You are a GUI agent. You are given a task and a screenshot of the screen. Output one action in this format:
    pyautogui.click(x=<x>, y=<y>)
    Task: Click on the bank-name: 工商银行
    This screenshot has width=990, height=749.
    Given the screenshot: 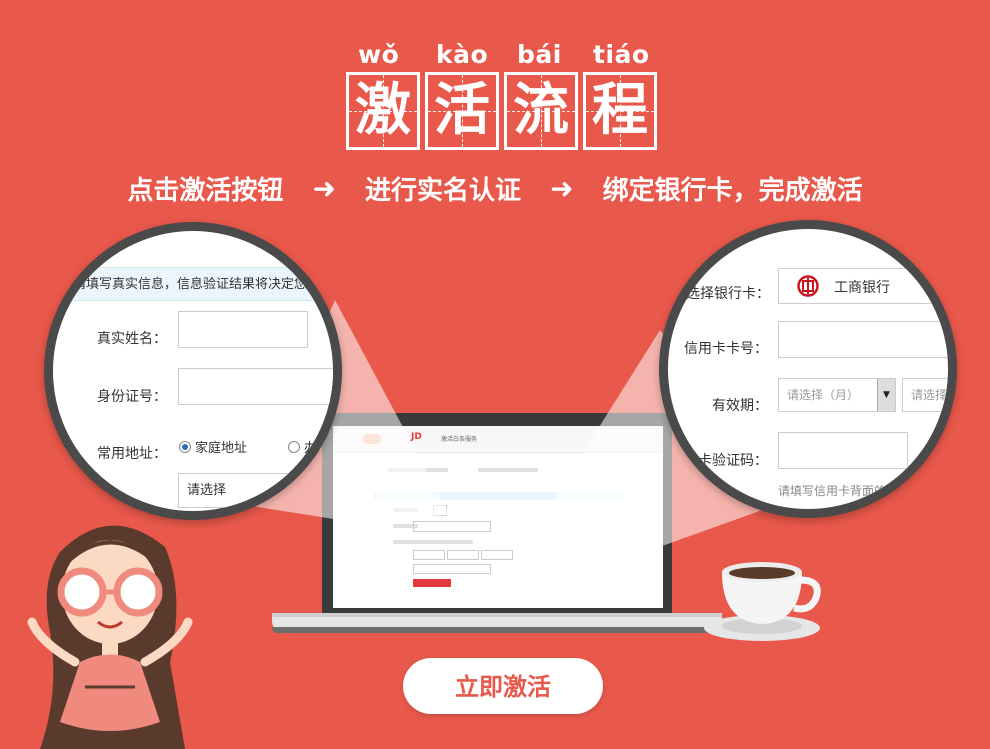 What is the action you would take?
    pyautogui.click(x=862, y=288)
    